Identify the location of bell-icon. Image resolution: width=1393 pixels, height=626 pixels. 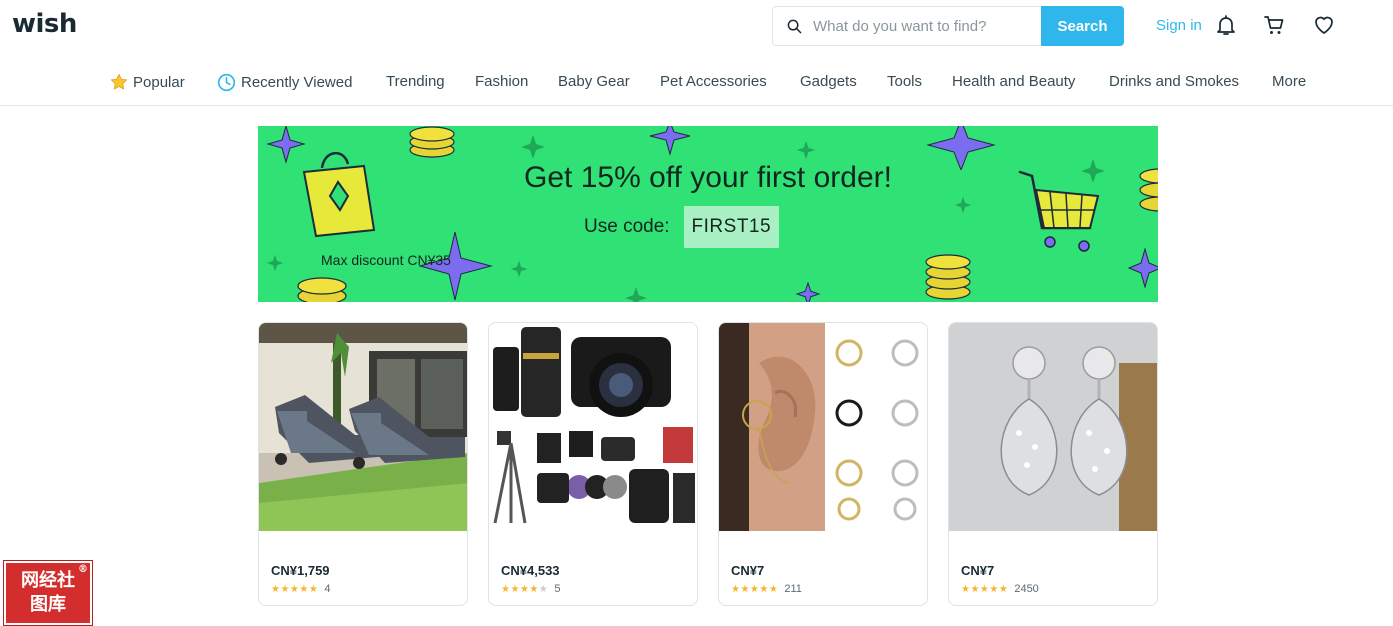
(1226, 25).